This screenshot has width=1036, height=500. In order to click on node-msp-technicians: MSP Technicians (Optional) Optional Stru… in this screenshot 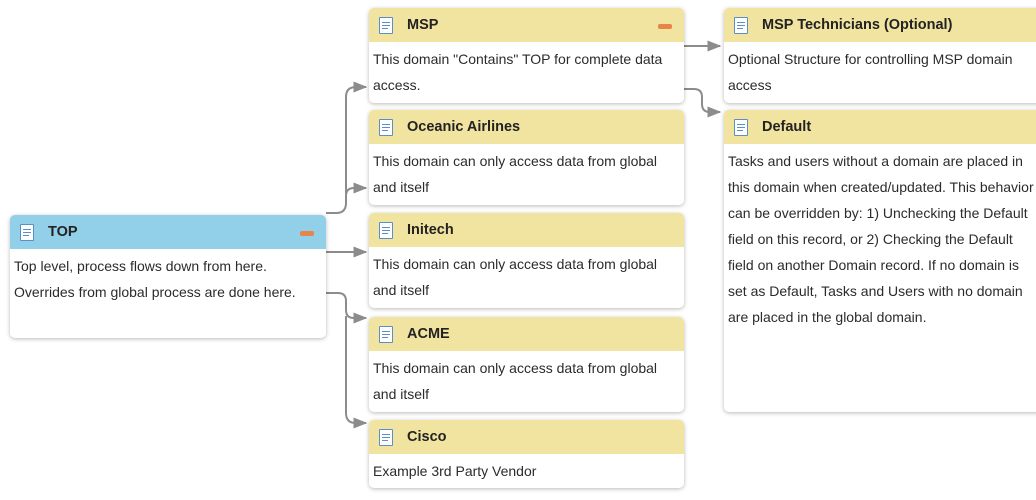, I will do `click(880, 55)`.